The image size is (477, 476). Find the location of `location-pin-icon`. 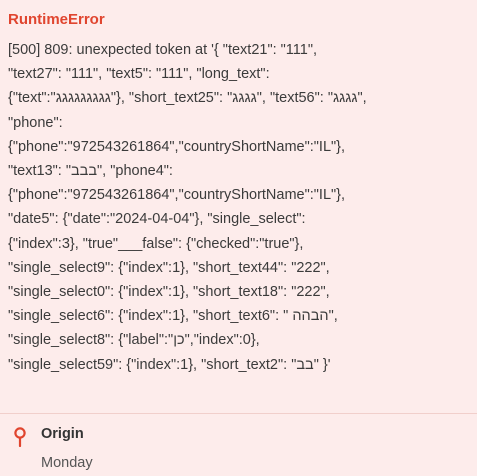

location-pin-icon is located at coordinates (20, 437).